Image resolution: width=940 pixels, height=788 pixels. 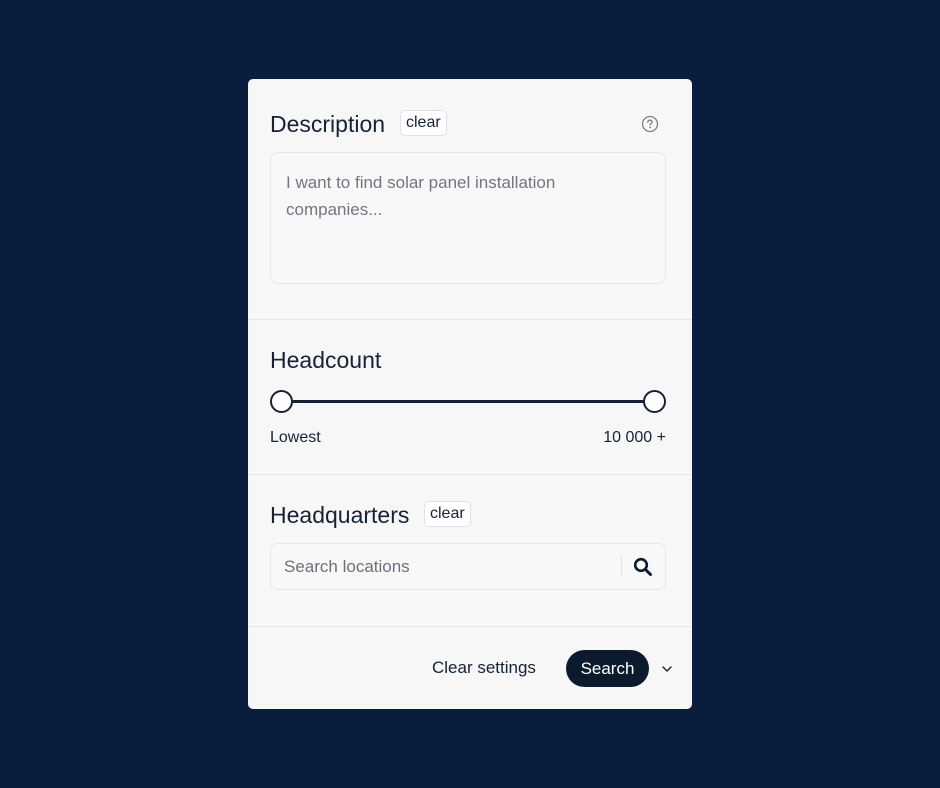 What do you see at coordinates (340, 515) in the screenshot?
I see `headquarters-title: Headquarters` at bounding box center [340, 515].